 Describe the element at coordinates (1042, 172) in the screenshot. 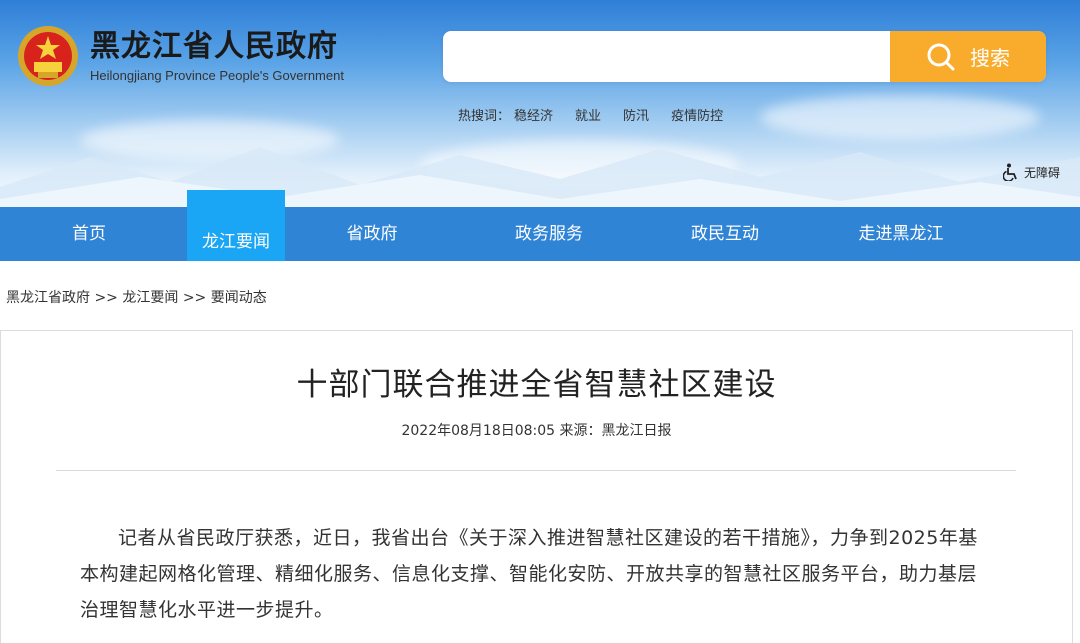

I see `accessibility-label: 无障碍` at that location.